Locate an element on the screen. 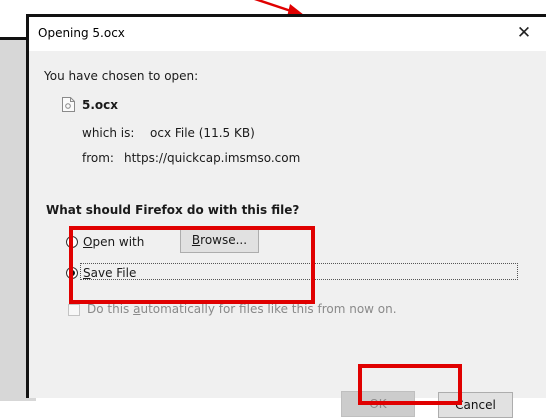  action-question: What should Firefox do with this file? is located at coordinates (173, 210).